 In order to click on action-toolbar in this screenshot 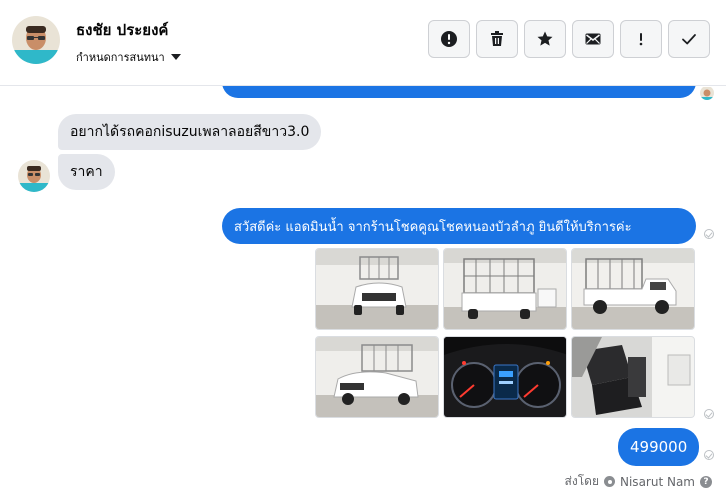, I will do `click(569, 39)`.